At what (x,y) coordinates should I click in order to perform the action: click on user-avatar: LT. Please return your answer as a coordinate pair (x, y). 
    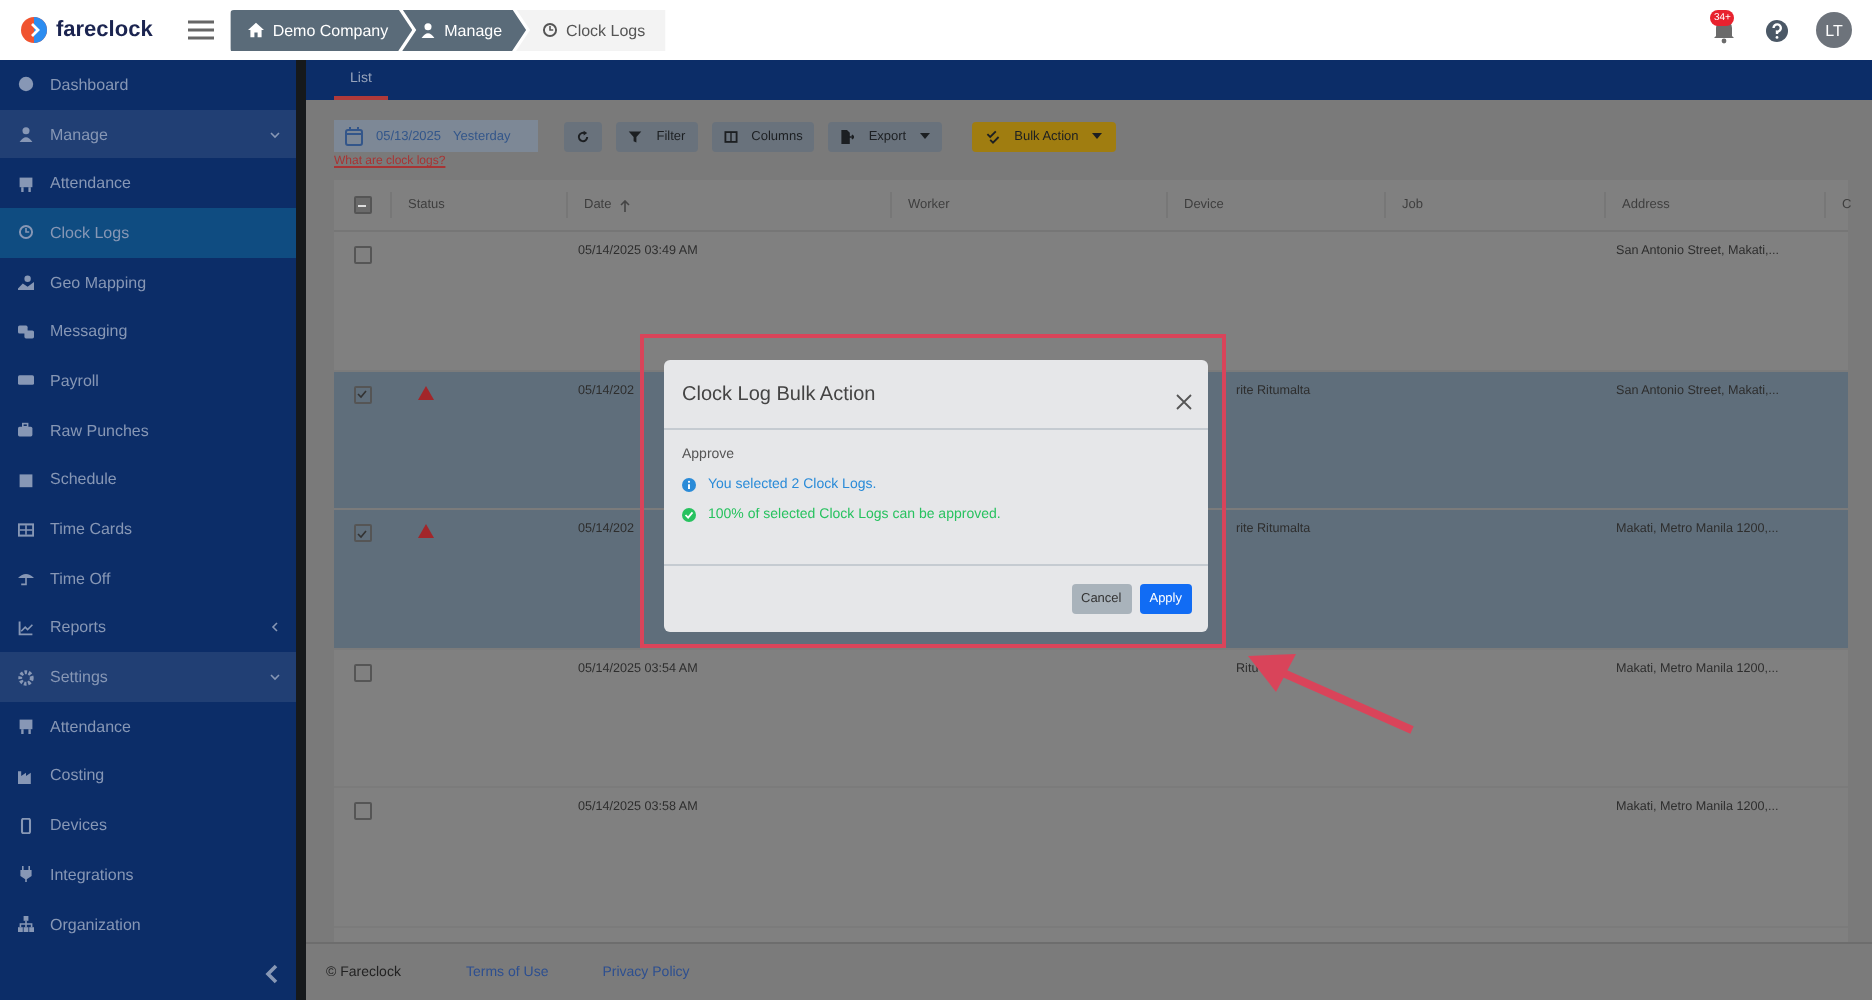
    Looking at the image, I should click on (1834, 30).